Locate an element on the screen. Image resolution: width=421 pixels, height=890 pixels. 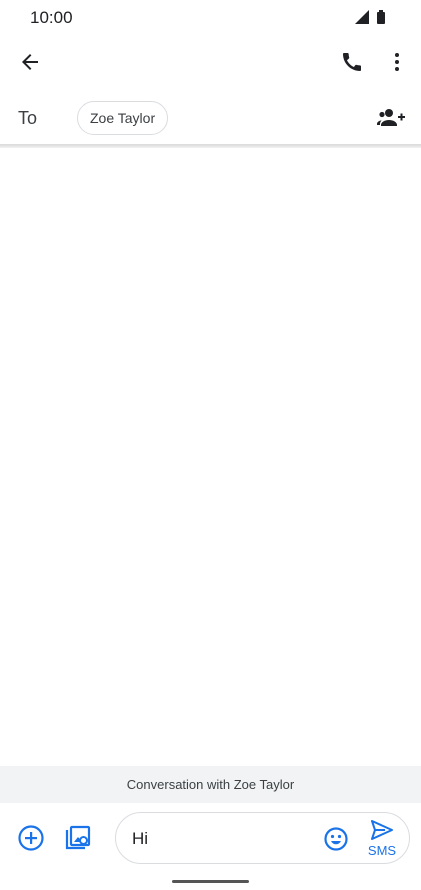
add-circle-icon is located at coordinates (31, 838).